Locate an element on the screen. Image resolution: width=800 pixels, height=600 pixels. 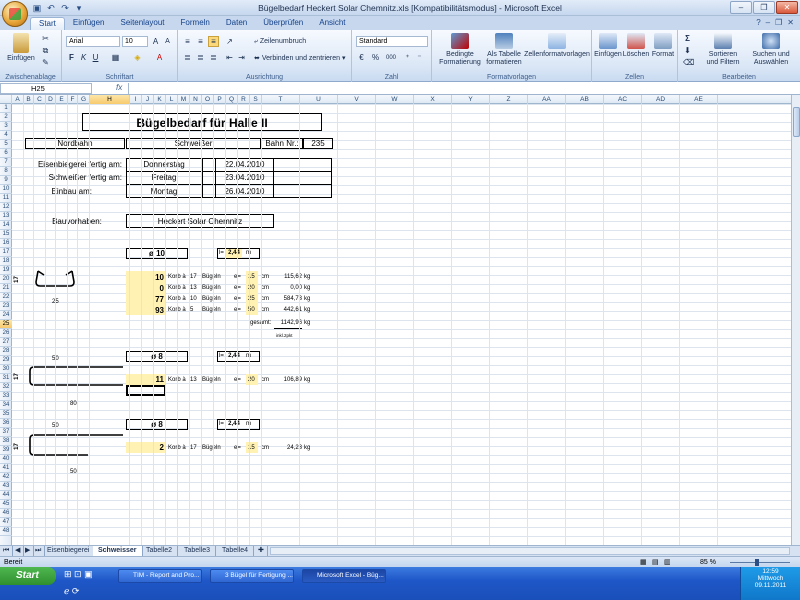
column-header-g: G is located at coordinates (84, 99).